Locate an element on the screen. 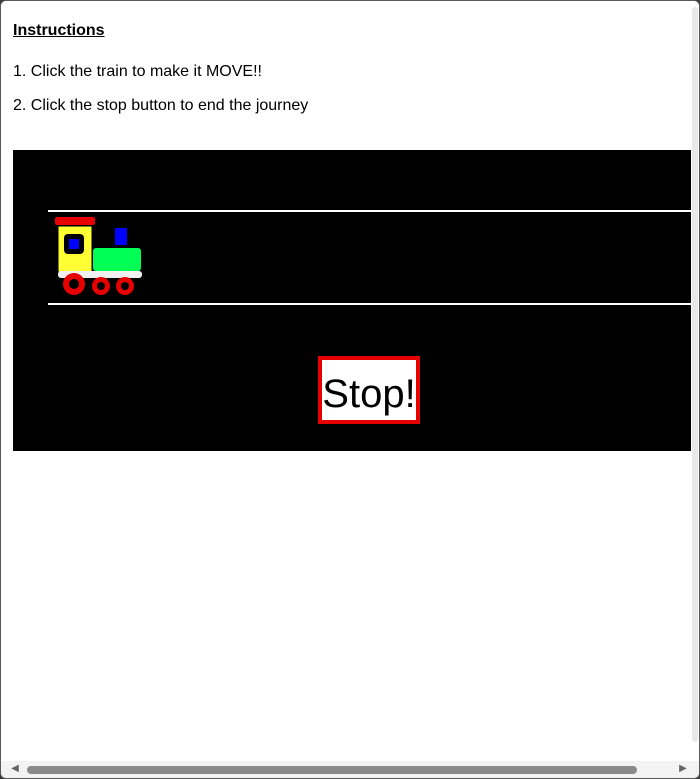 The height and width of the screenshot is (779, 700). horizontal-scrollbar: ◀ ▶ is located at coordinates (350, 769).